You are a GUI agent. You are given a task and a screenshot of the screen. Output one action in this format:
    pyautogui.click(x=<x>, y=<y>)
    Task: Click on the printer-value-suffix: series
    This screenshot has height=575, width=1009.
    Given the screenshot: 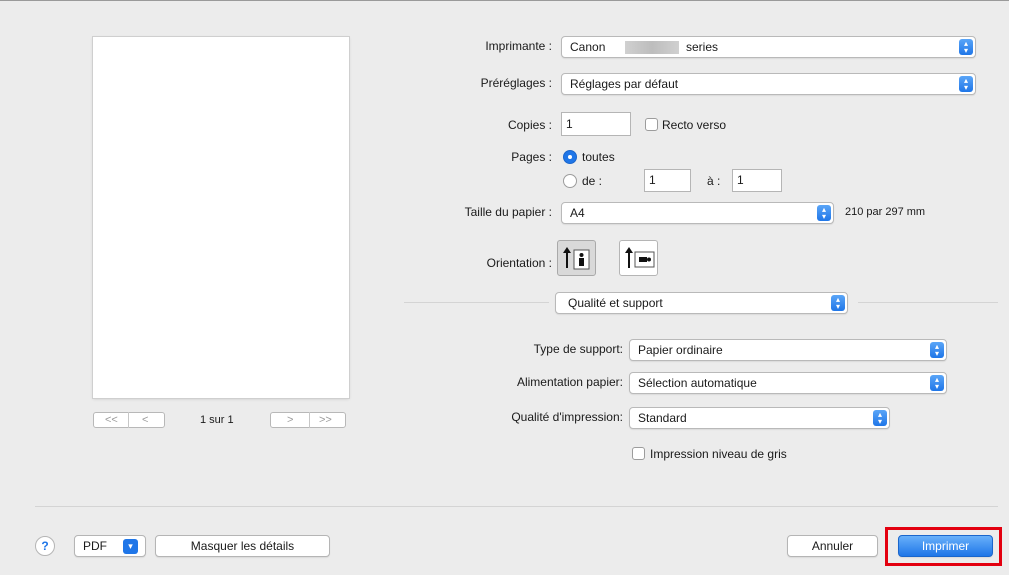 What is the action you would take?
    pyautogui.click(x=702, y=47)
    